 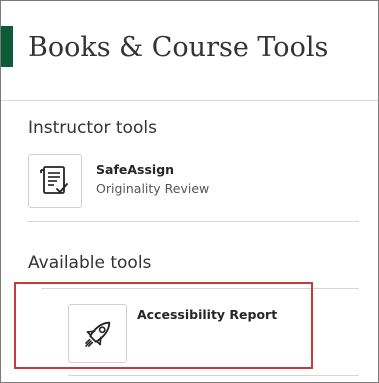 What do you see at coordinates (153, 188) in the screenshot?
I see `tool-description-safeassign: Originality Review` at bounding box center [153, 188].